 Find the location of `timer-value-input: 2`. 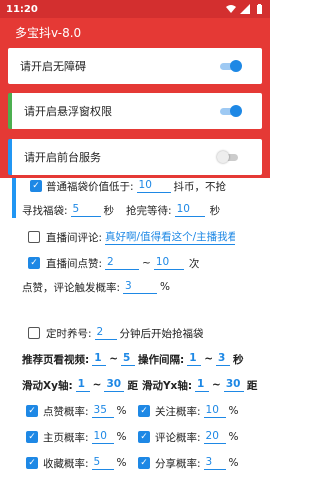

timer-value-input: 2 is located at coordinates (105, 333).